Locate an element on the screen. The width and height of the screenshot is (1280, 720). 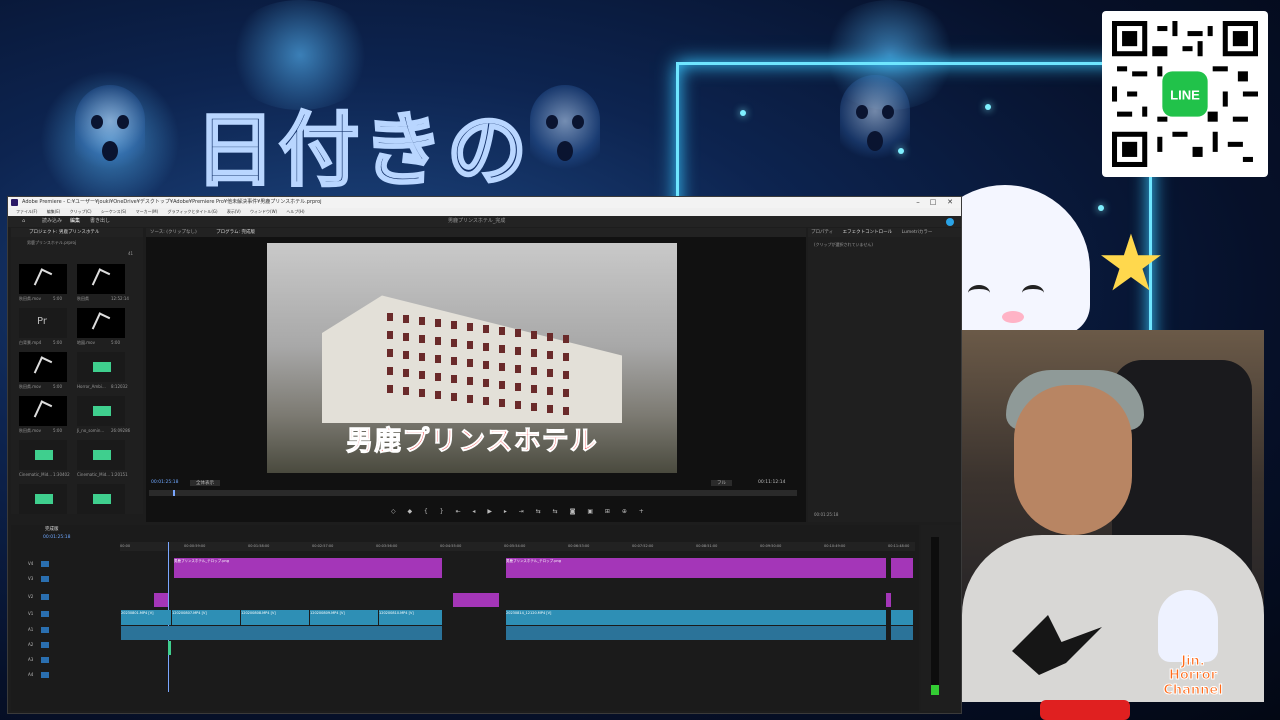
maximize-button: □ is located at coordinates (933, 202).